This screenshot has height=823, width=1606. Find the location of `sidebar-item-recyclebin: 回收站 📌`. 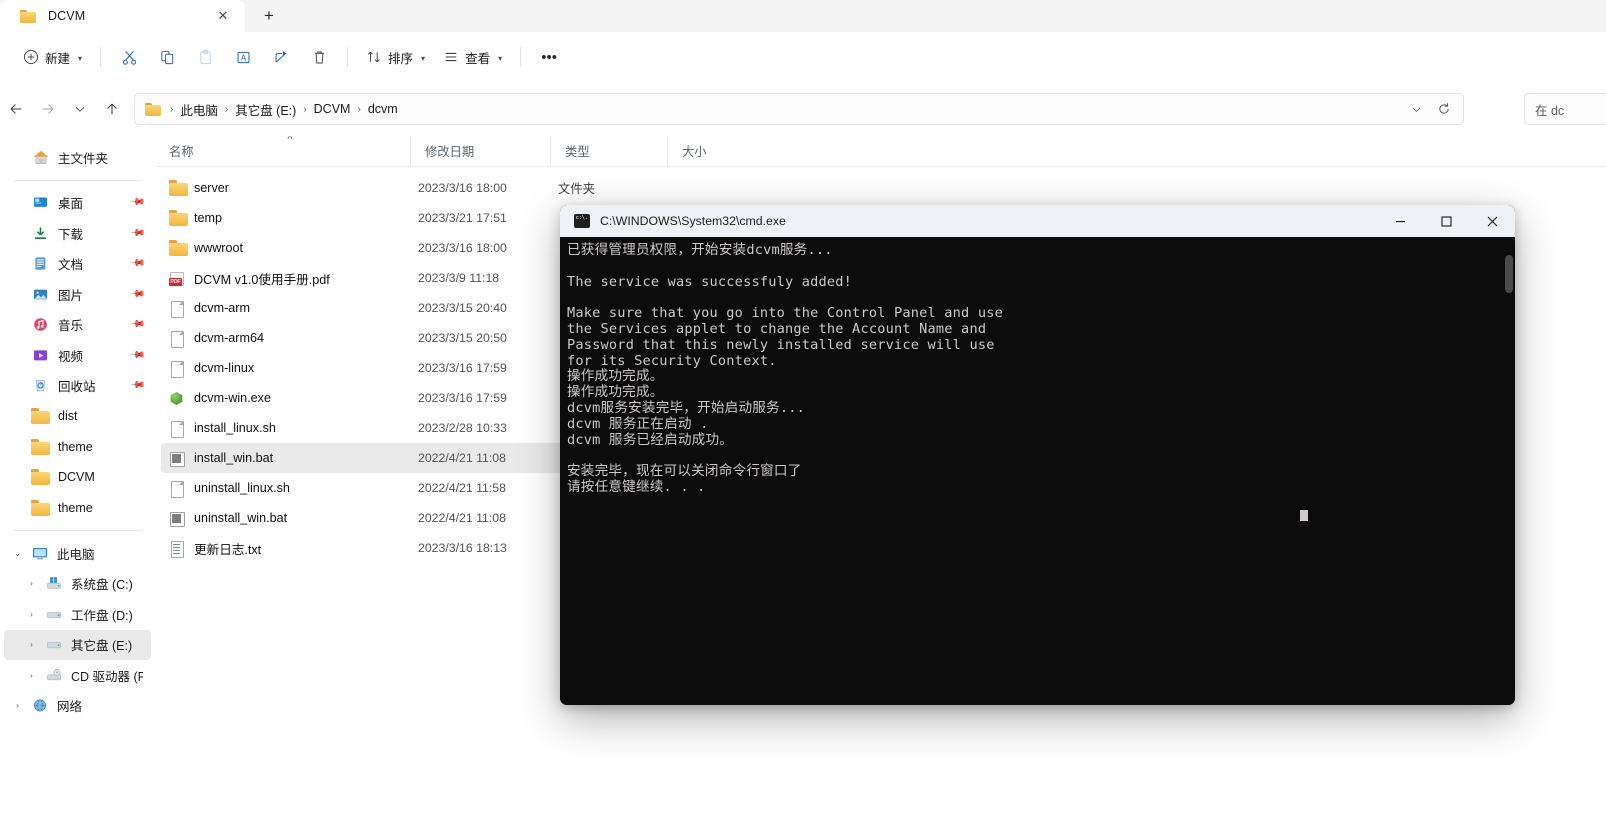

sidebar-item-recyclebin: 回收站 📌 is located at coordinates (77, 386).